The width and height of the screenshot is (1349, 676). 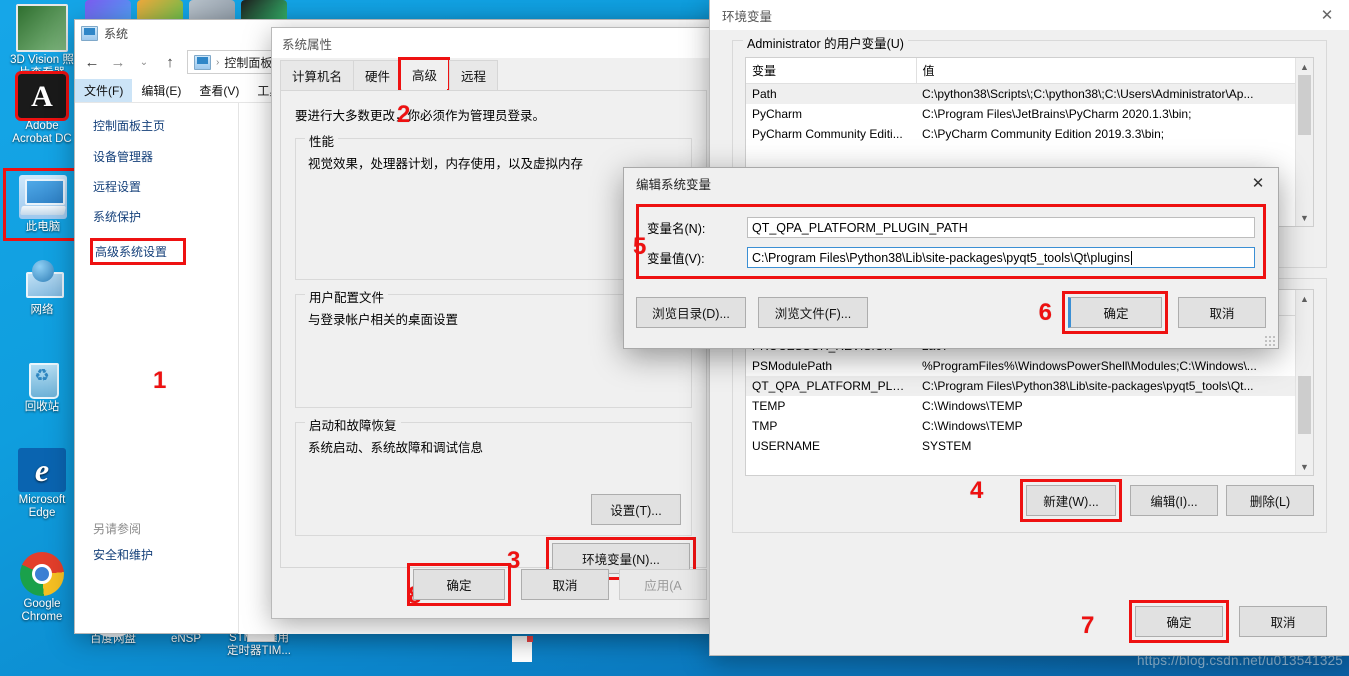 I want to click on edit-system-variable-ok-button: 确定, so click(x=1115, y=312).